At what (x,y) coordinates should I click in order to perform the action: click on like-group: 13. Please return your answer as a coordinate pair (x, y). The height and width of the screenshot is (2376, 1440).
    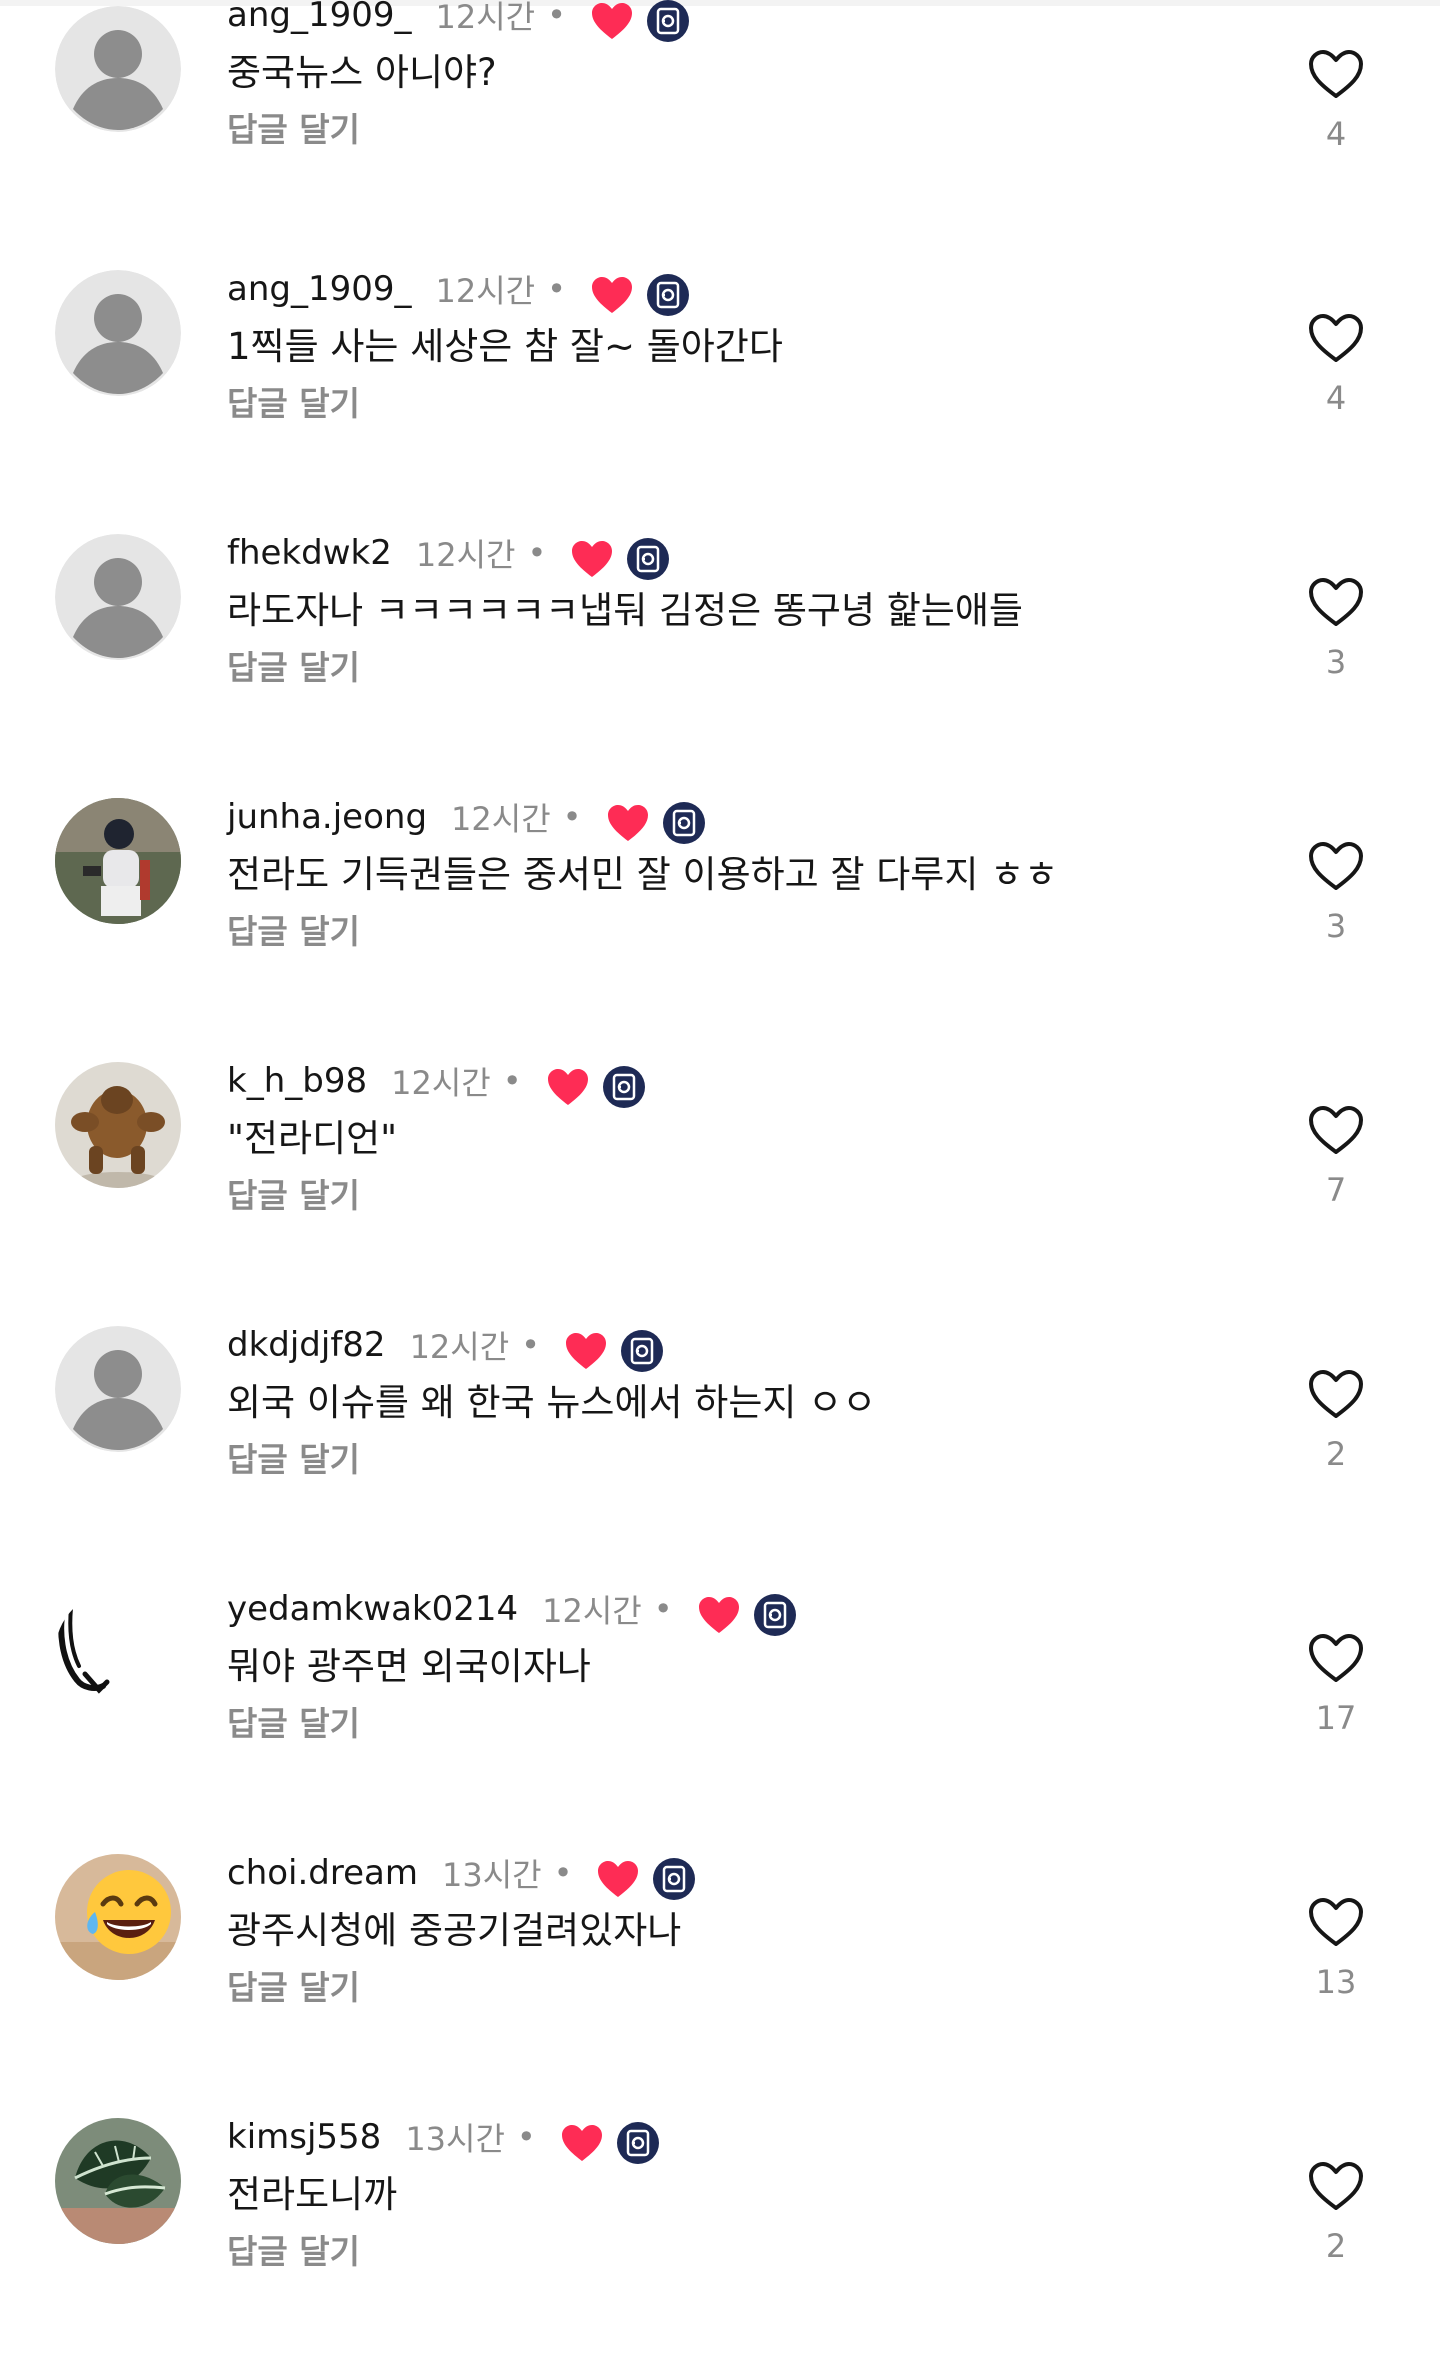
    Looking at the image, I should click on (1336, 1949).